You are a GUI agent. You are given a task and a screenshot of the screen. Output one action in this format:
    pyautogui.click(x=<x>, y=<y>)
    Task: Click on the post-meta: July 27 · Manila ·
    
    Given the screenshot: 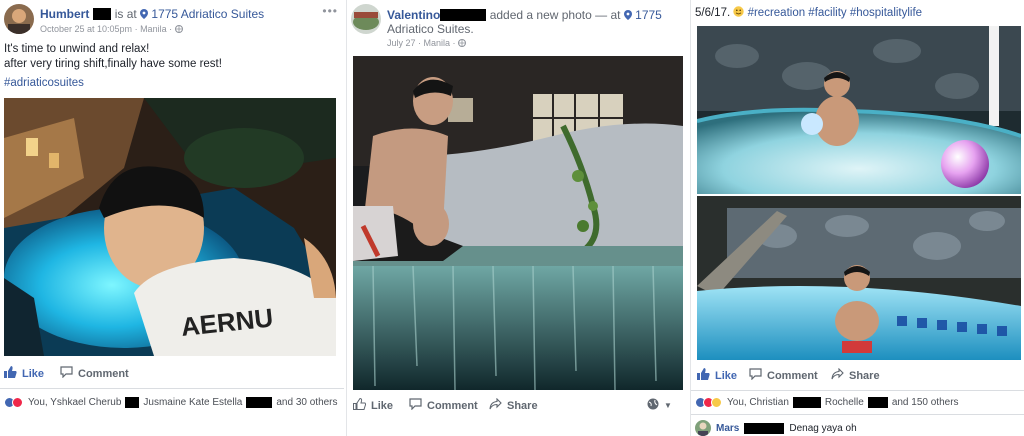 What is the action you would take?
    pyautogui.click(x=427, y=43)
    